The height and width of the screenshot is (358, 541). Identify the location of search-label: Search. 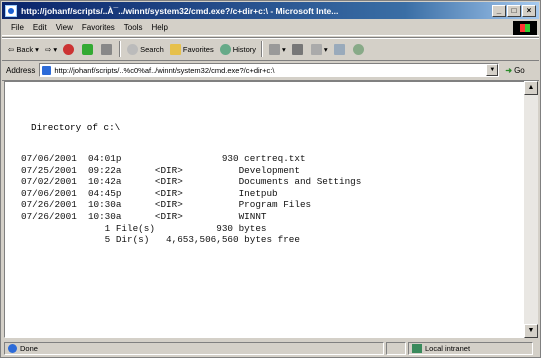
(152, 49).